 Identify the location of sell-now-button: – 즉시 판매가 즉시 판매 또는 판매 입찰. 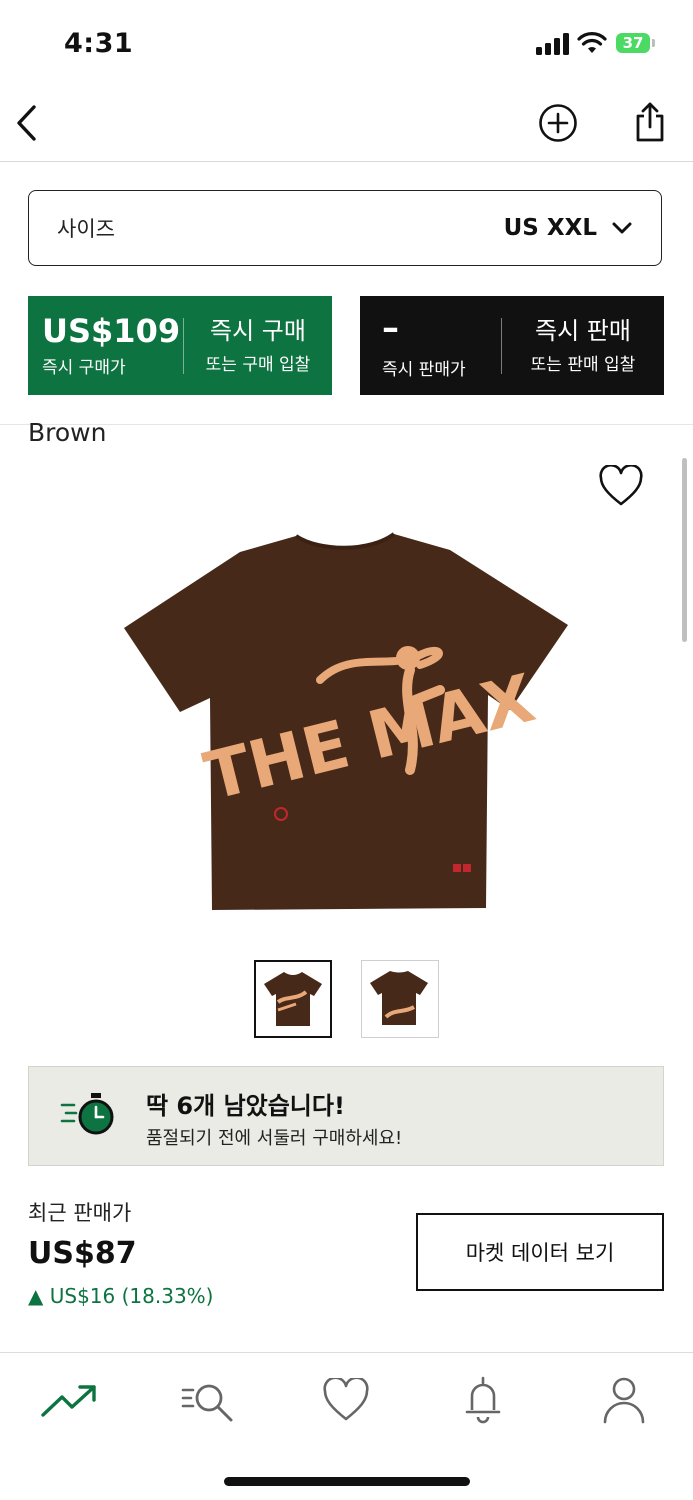
(512, 345).